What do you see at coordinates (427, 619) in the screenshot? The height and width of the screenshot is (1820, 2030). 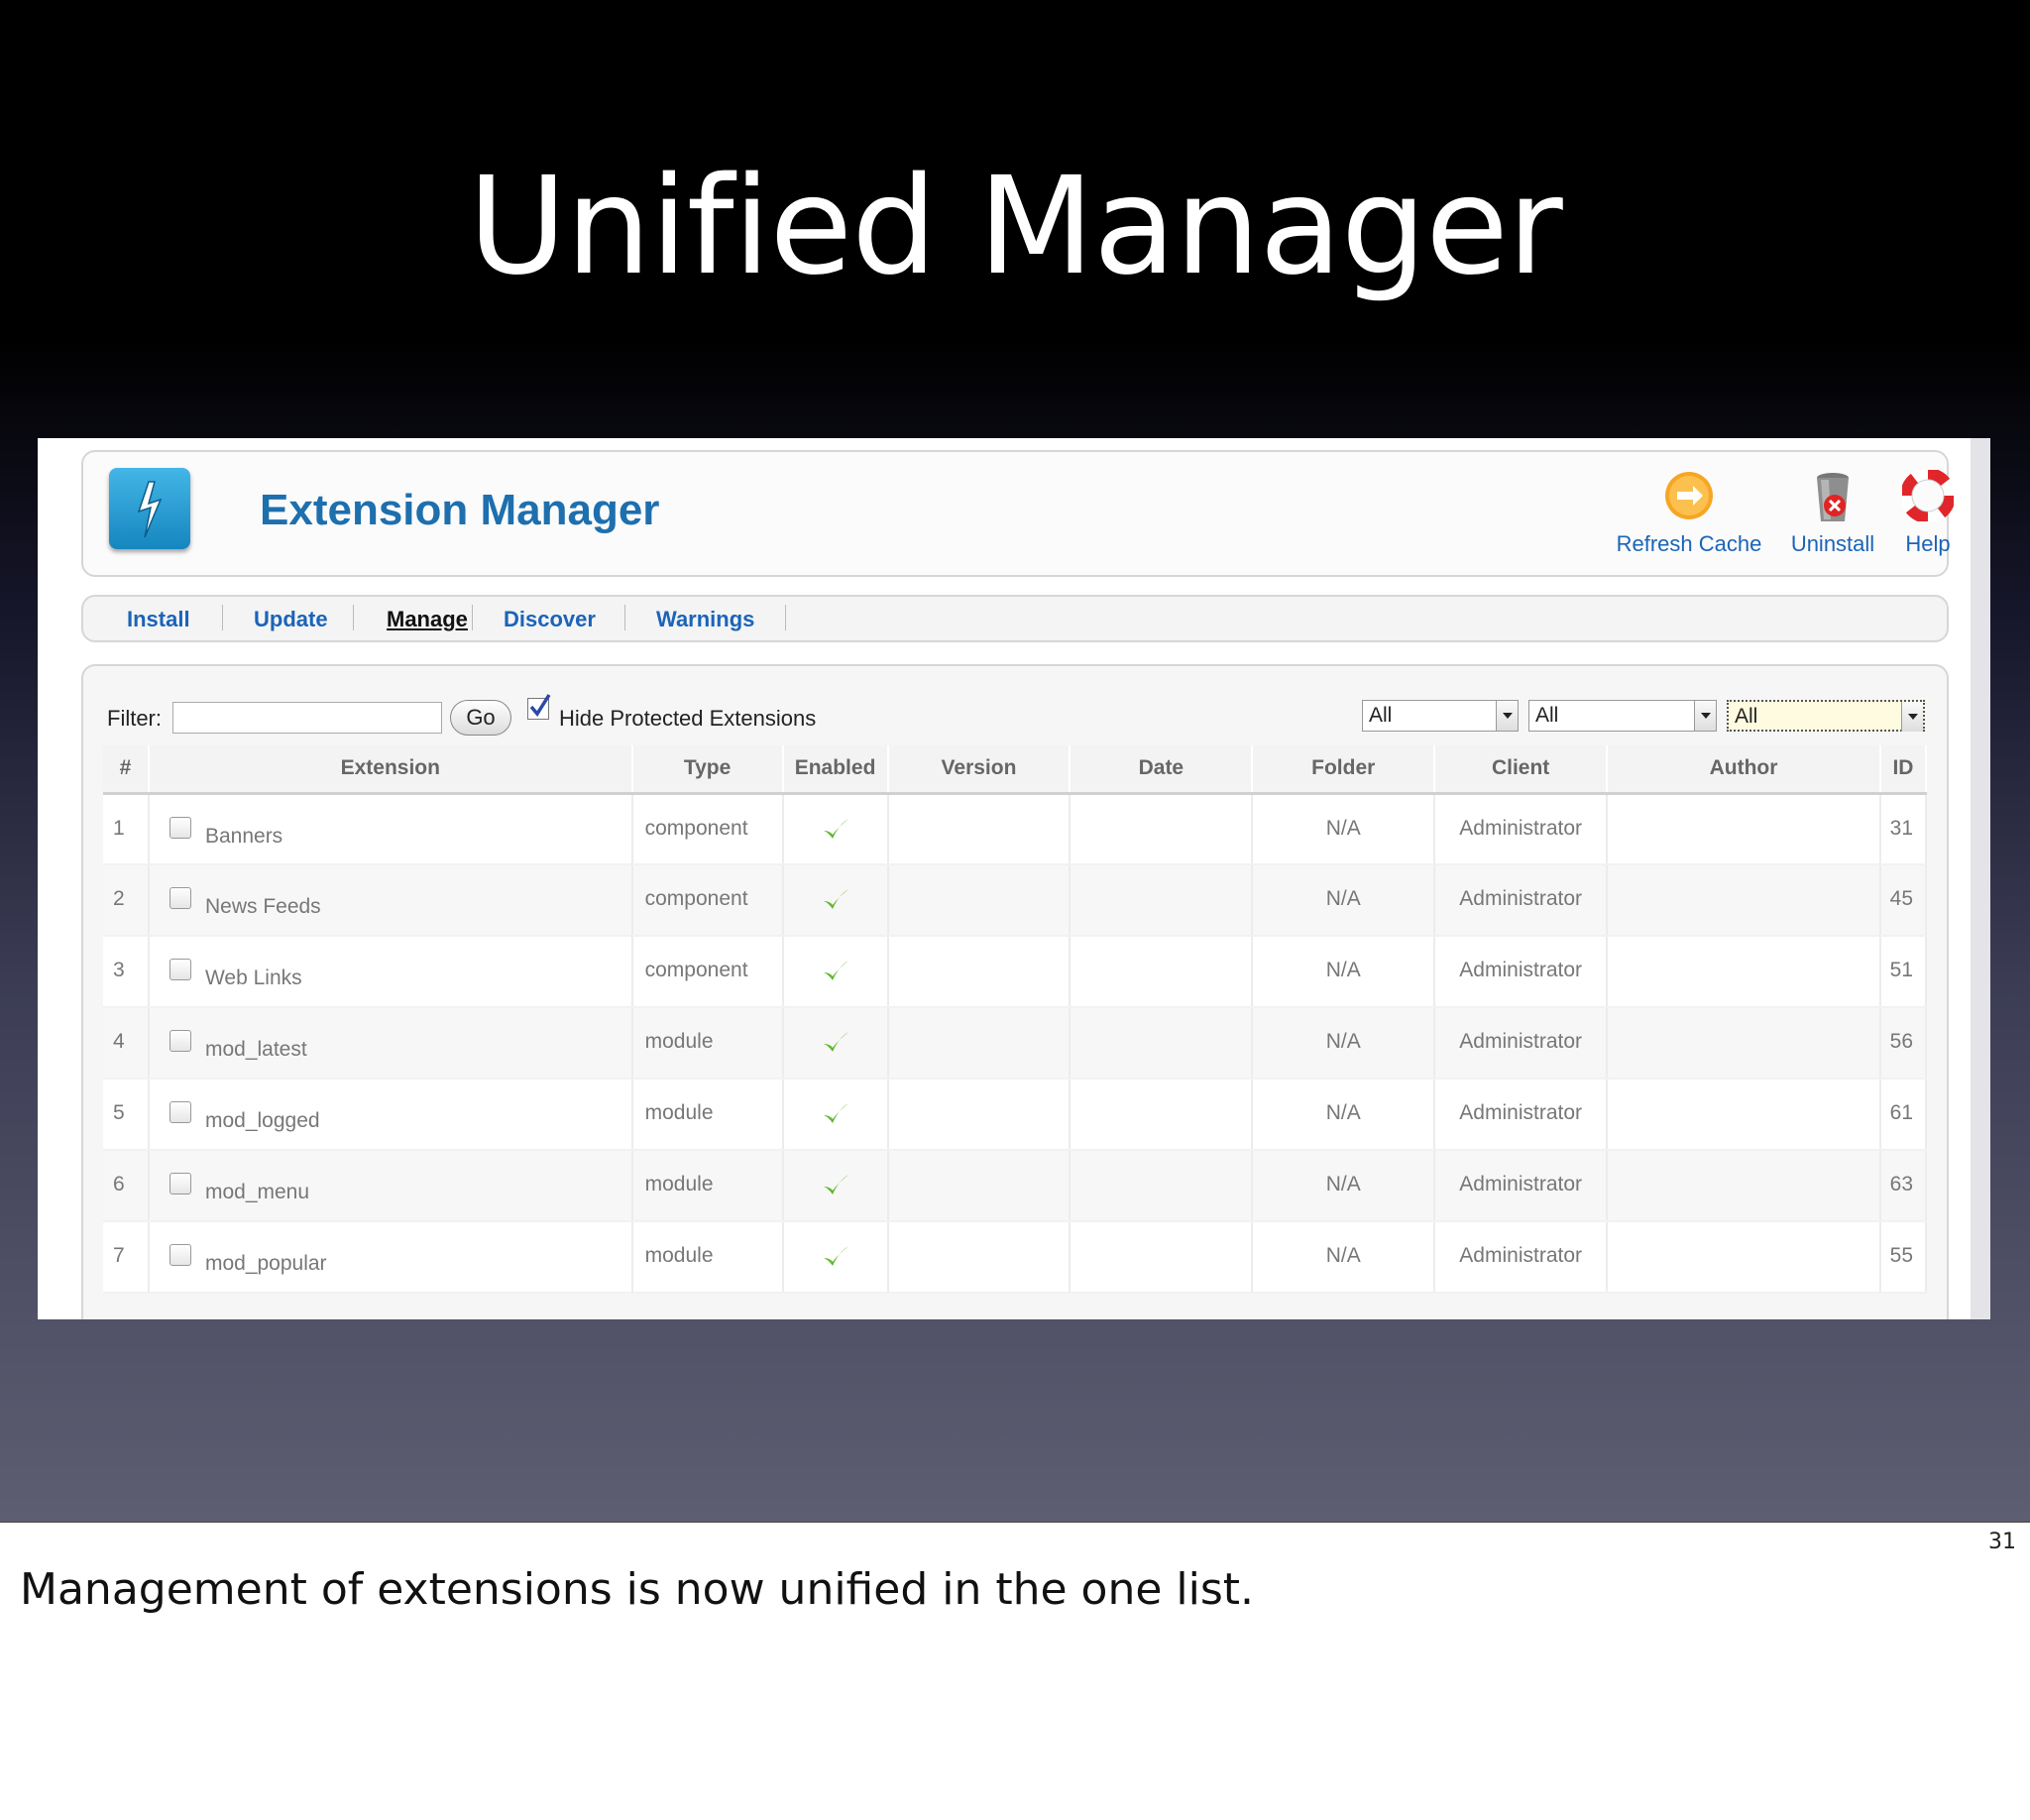 I see `tab-manage: Manage` at bounding box center [427, 619].